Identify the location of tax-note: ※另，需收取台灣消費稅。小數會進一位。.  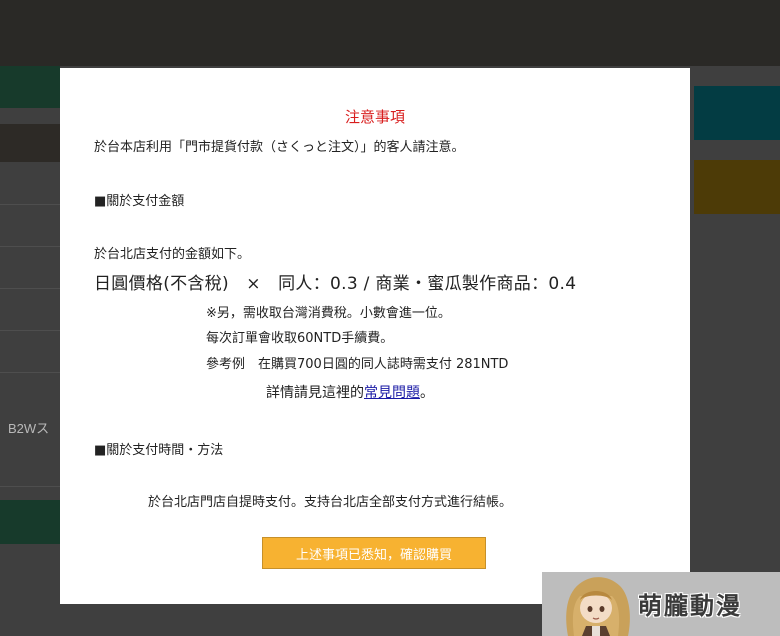
(328, 313).